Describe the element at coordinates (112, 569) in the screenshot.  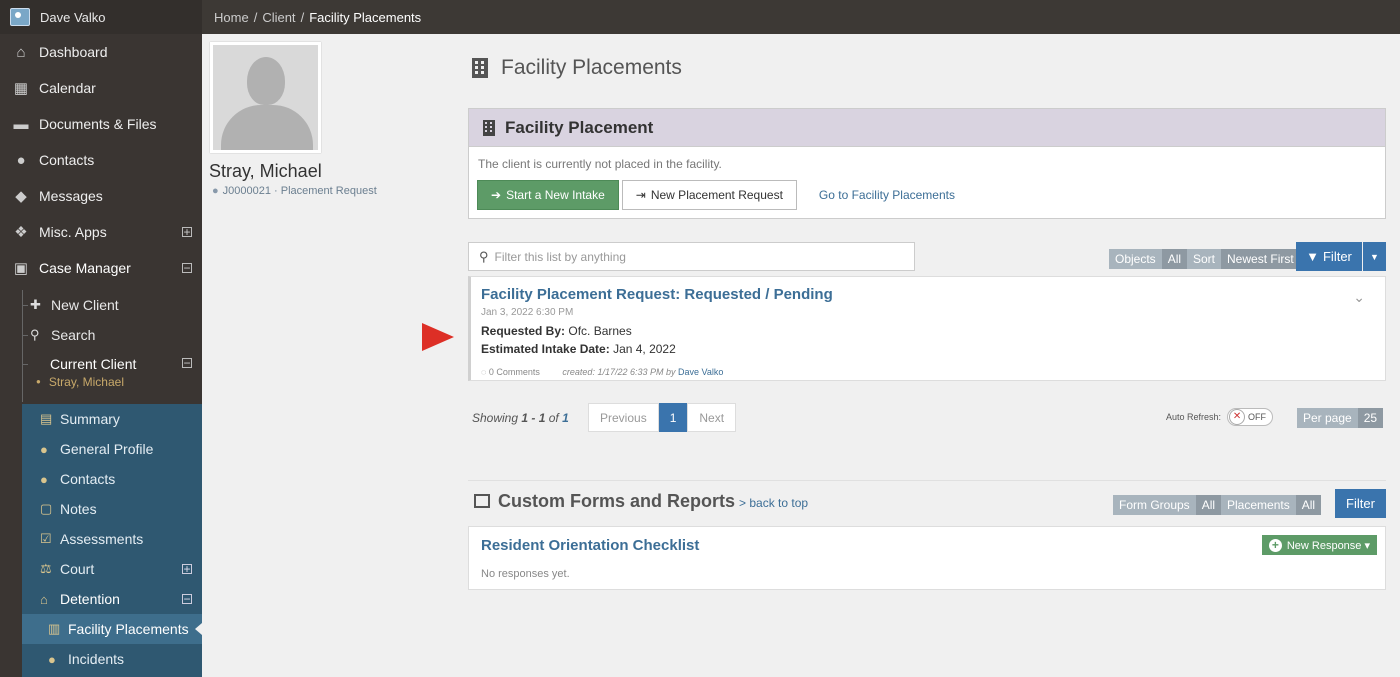
I see `nav-court: ⚖ Court +` at that location.